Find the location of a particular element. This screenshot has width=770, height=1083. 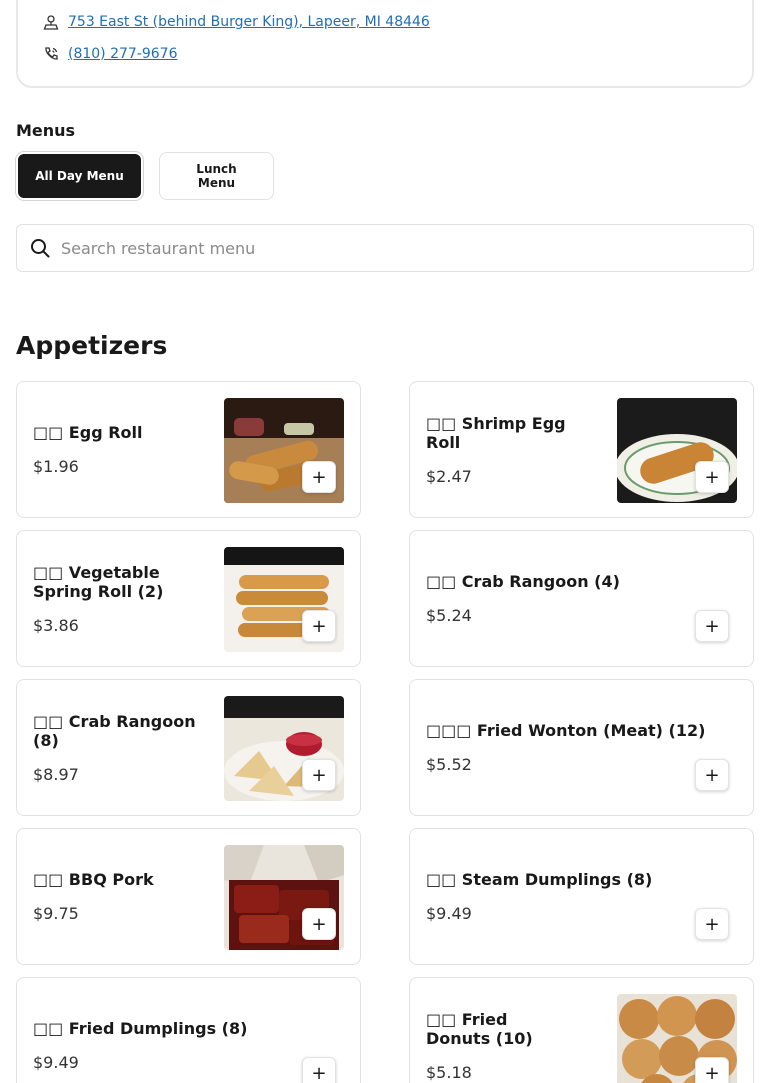

phone-row: (810) 277-9676 is located at coordinates (110, 54).